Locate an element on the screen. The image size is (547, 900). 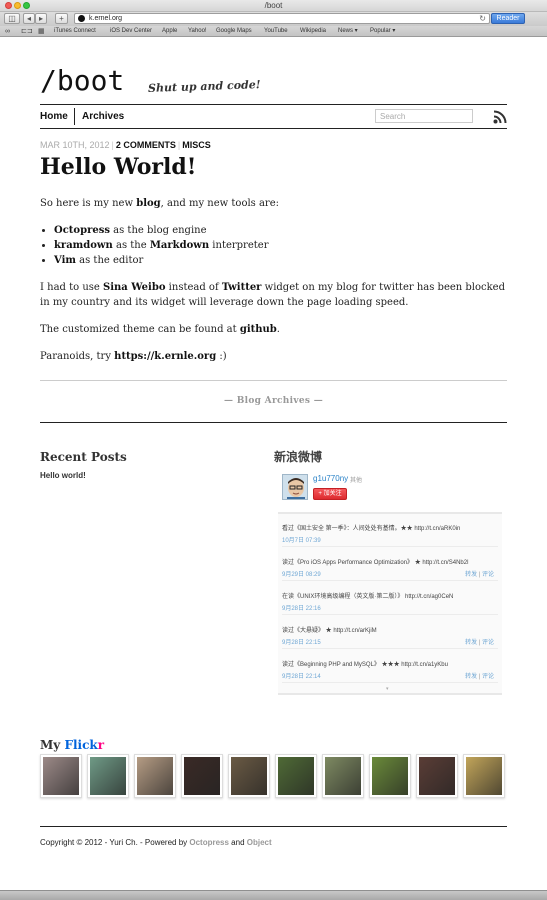
feed-time-link: 9月28日 22:16 is located at coordinates (301, 607).